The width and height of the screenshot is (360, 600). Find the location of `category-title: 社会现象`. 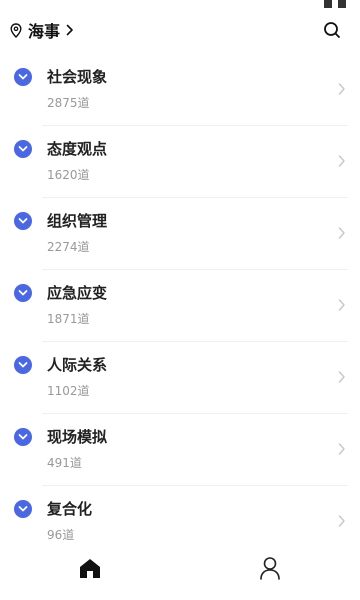

category-title: 社会现象 is located at coordinates (77, 77).